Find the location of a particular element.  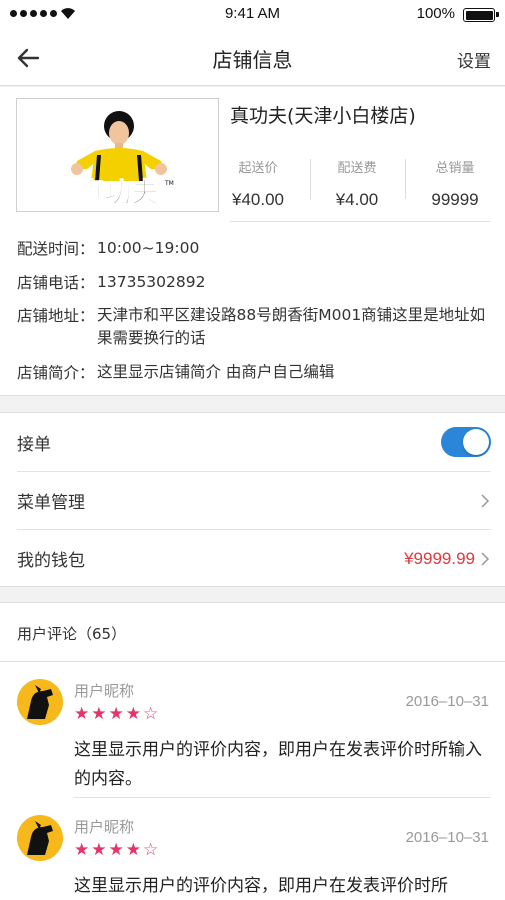

stat-label: 总销量 is located at coordinates (455, 168).